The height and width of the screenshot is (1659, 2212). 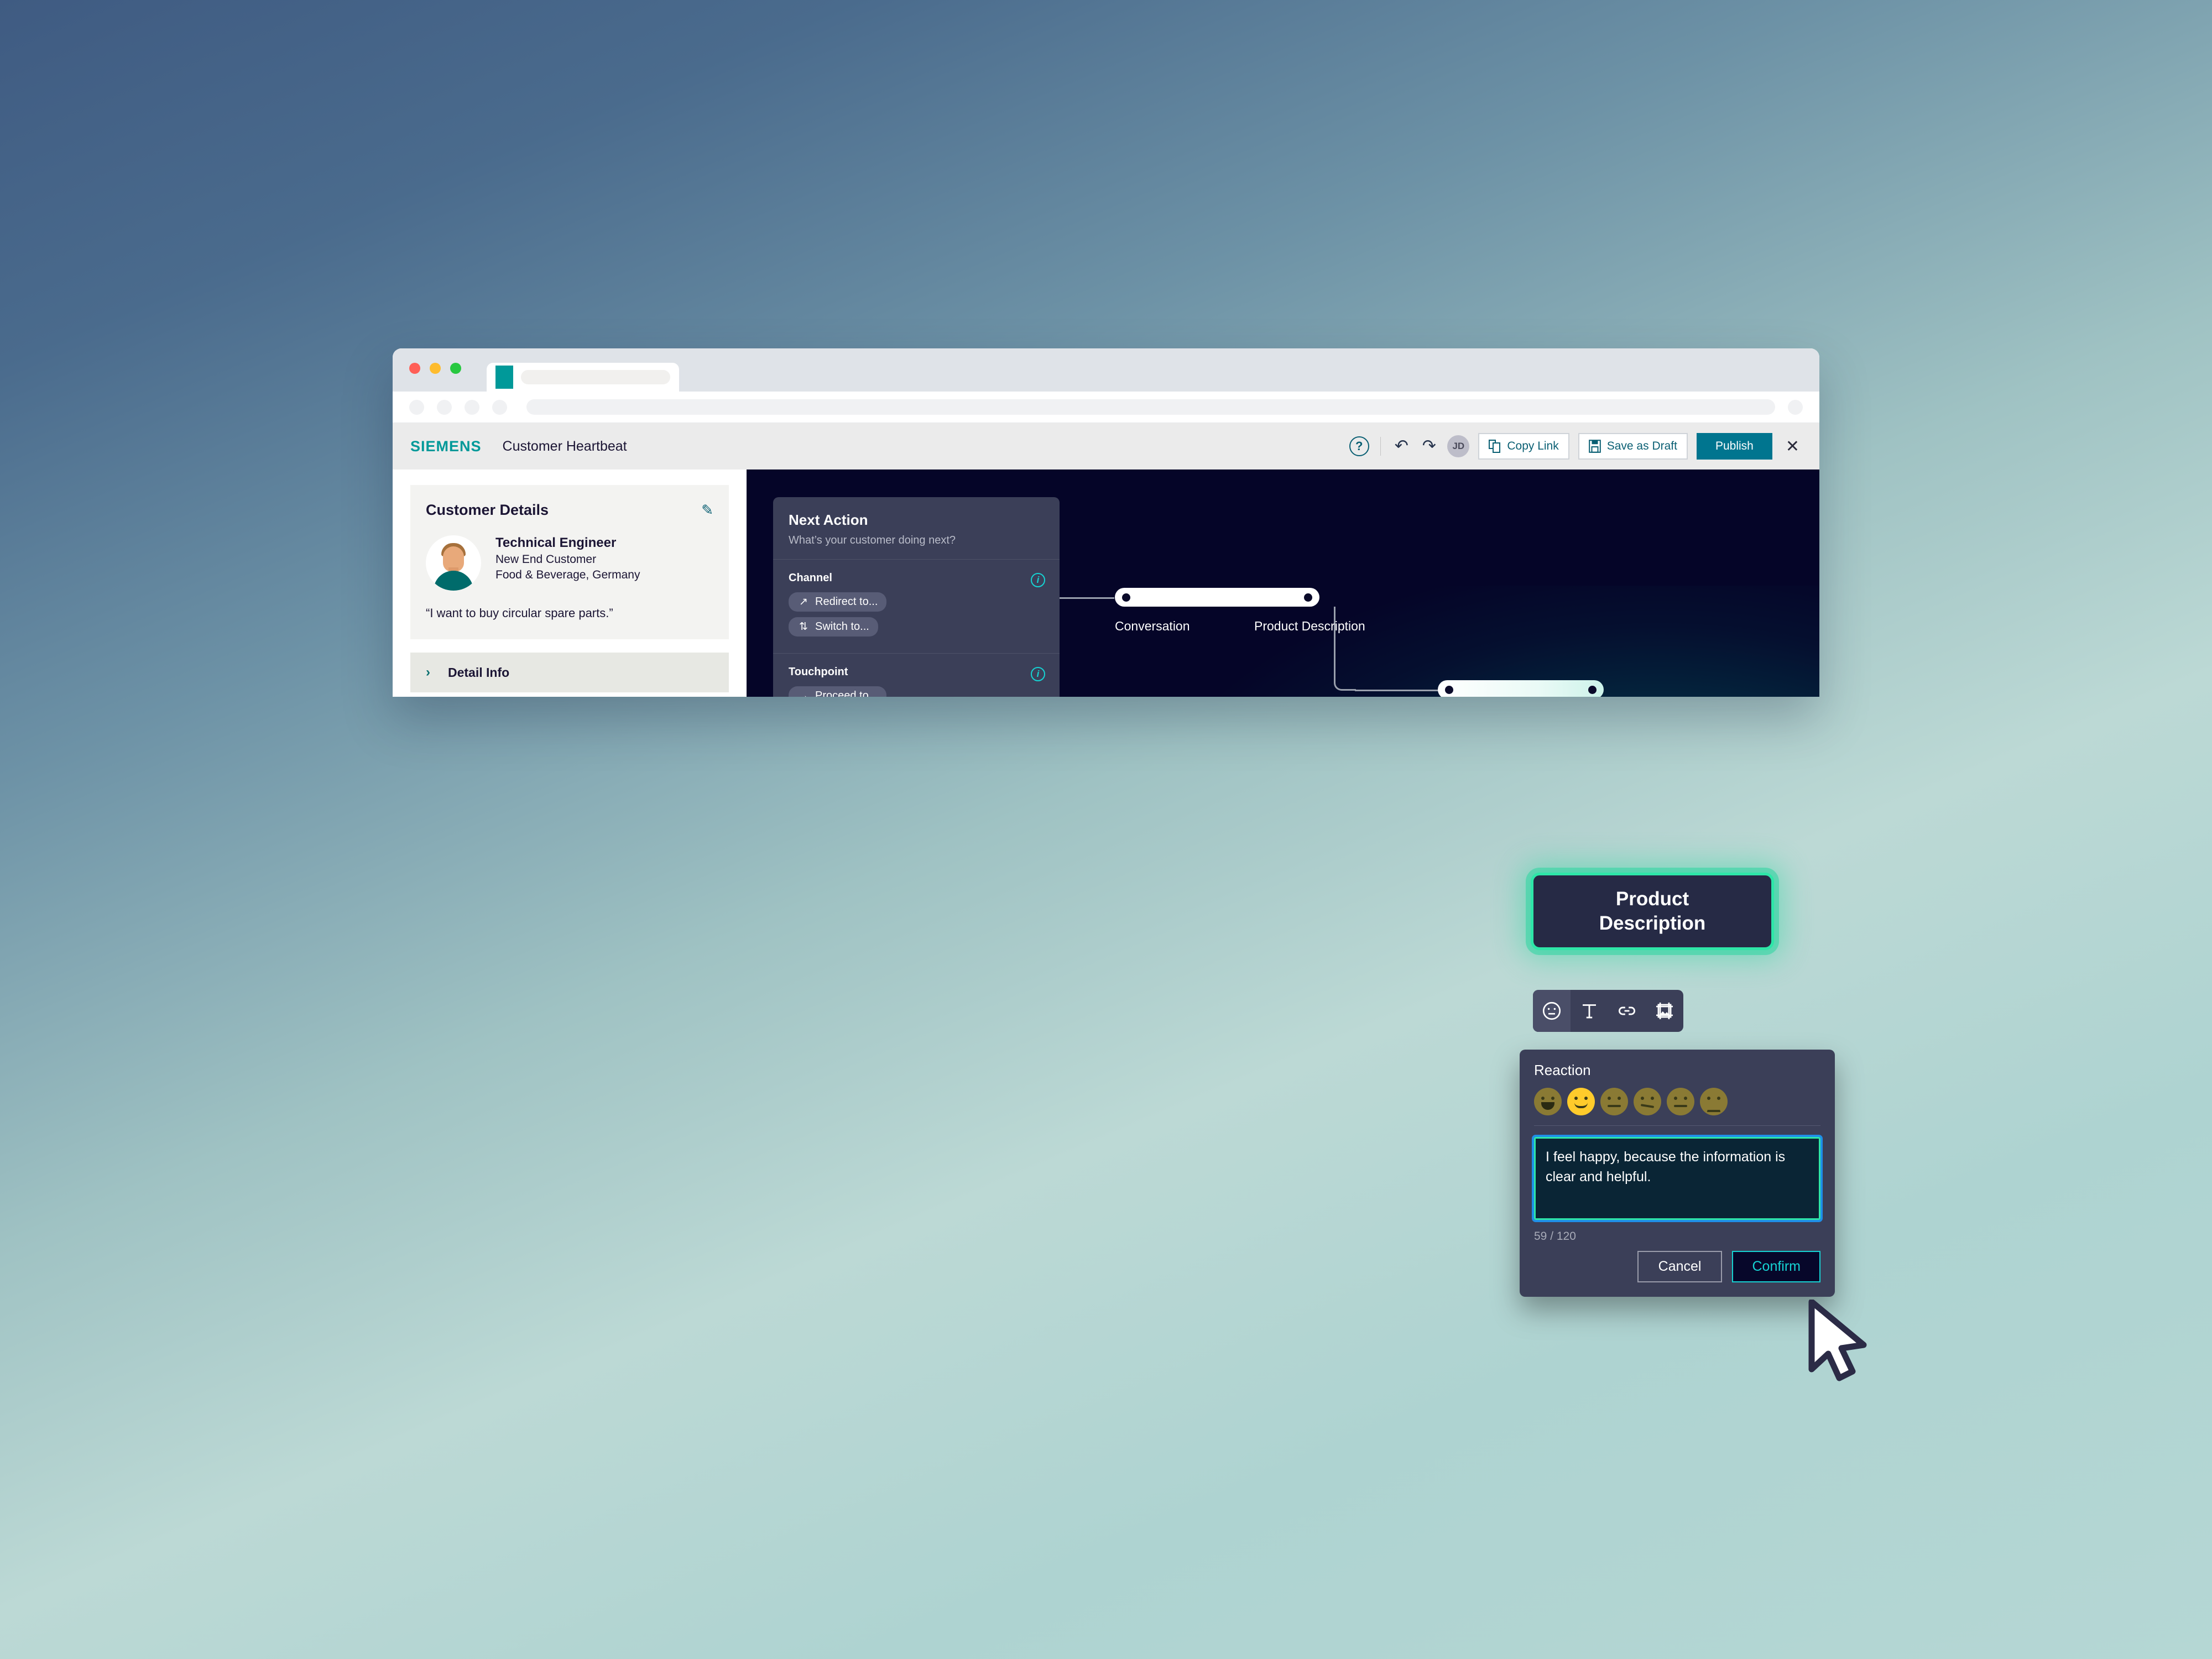 What do you see at coordinates (1681, 1101) in the screenshot?
I see `emoji-confounded` at bounding box center [1681, 1101].